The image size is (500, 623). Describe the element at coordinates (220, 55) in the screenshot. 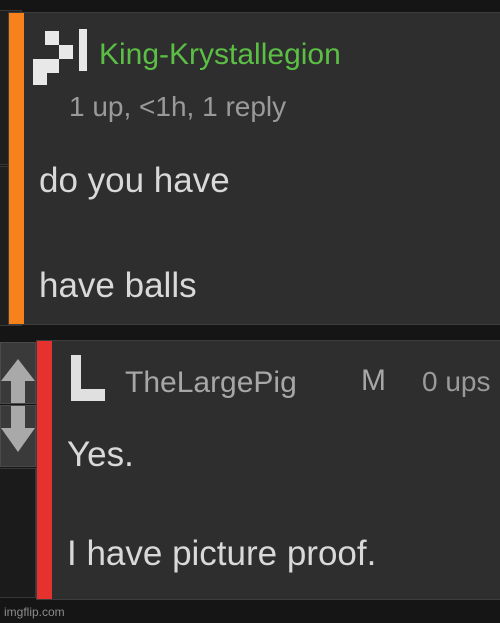

I see `comment-username: King-Krystallegion` at that location.